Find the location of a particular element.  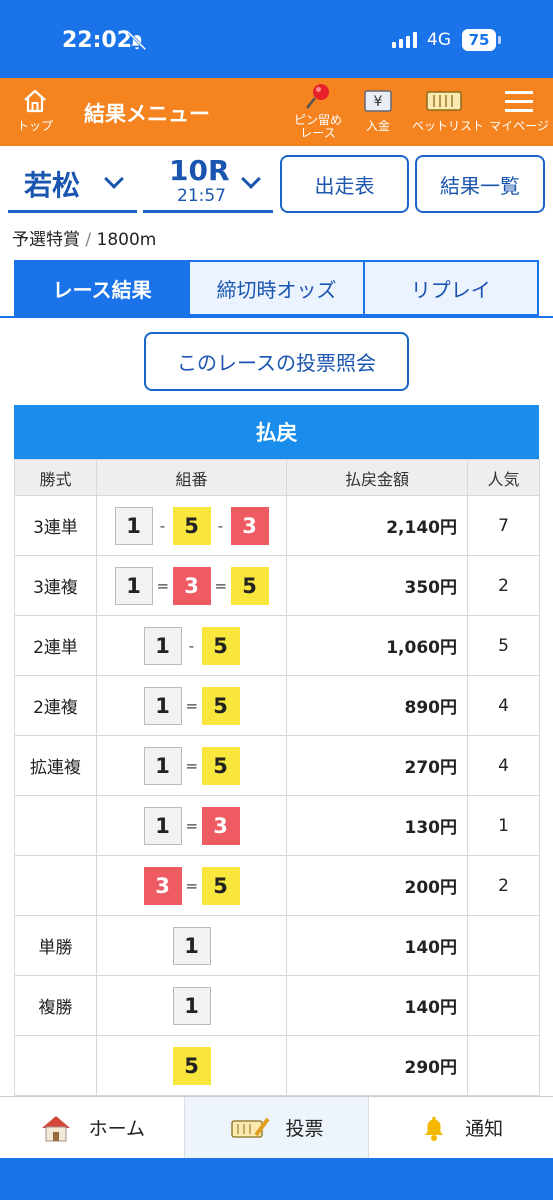

app-header: トップ 結果メニュー ピン留め レース ¥ 入金 ベットリスト マイページ is located at coordinates (276, 112).